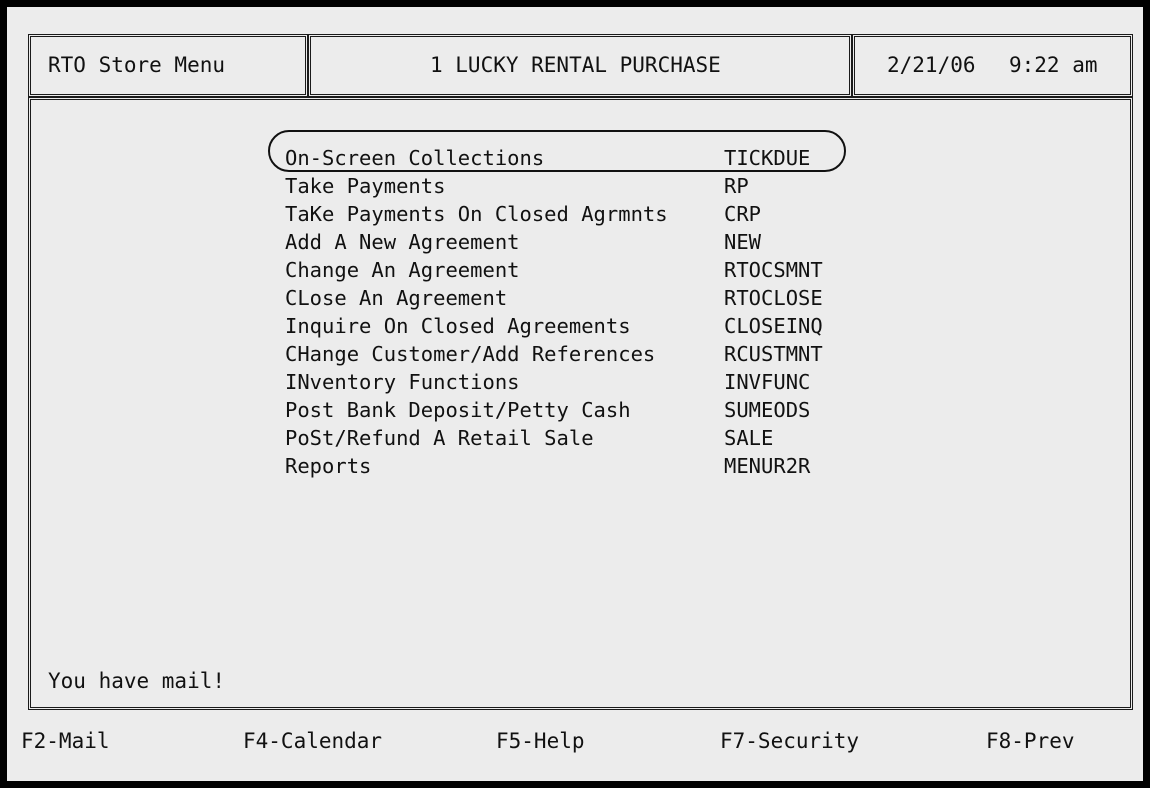  I want to click on menu-item-reports: Reports MENUR2R, so click(547, 466).